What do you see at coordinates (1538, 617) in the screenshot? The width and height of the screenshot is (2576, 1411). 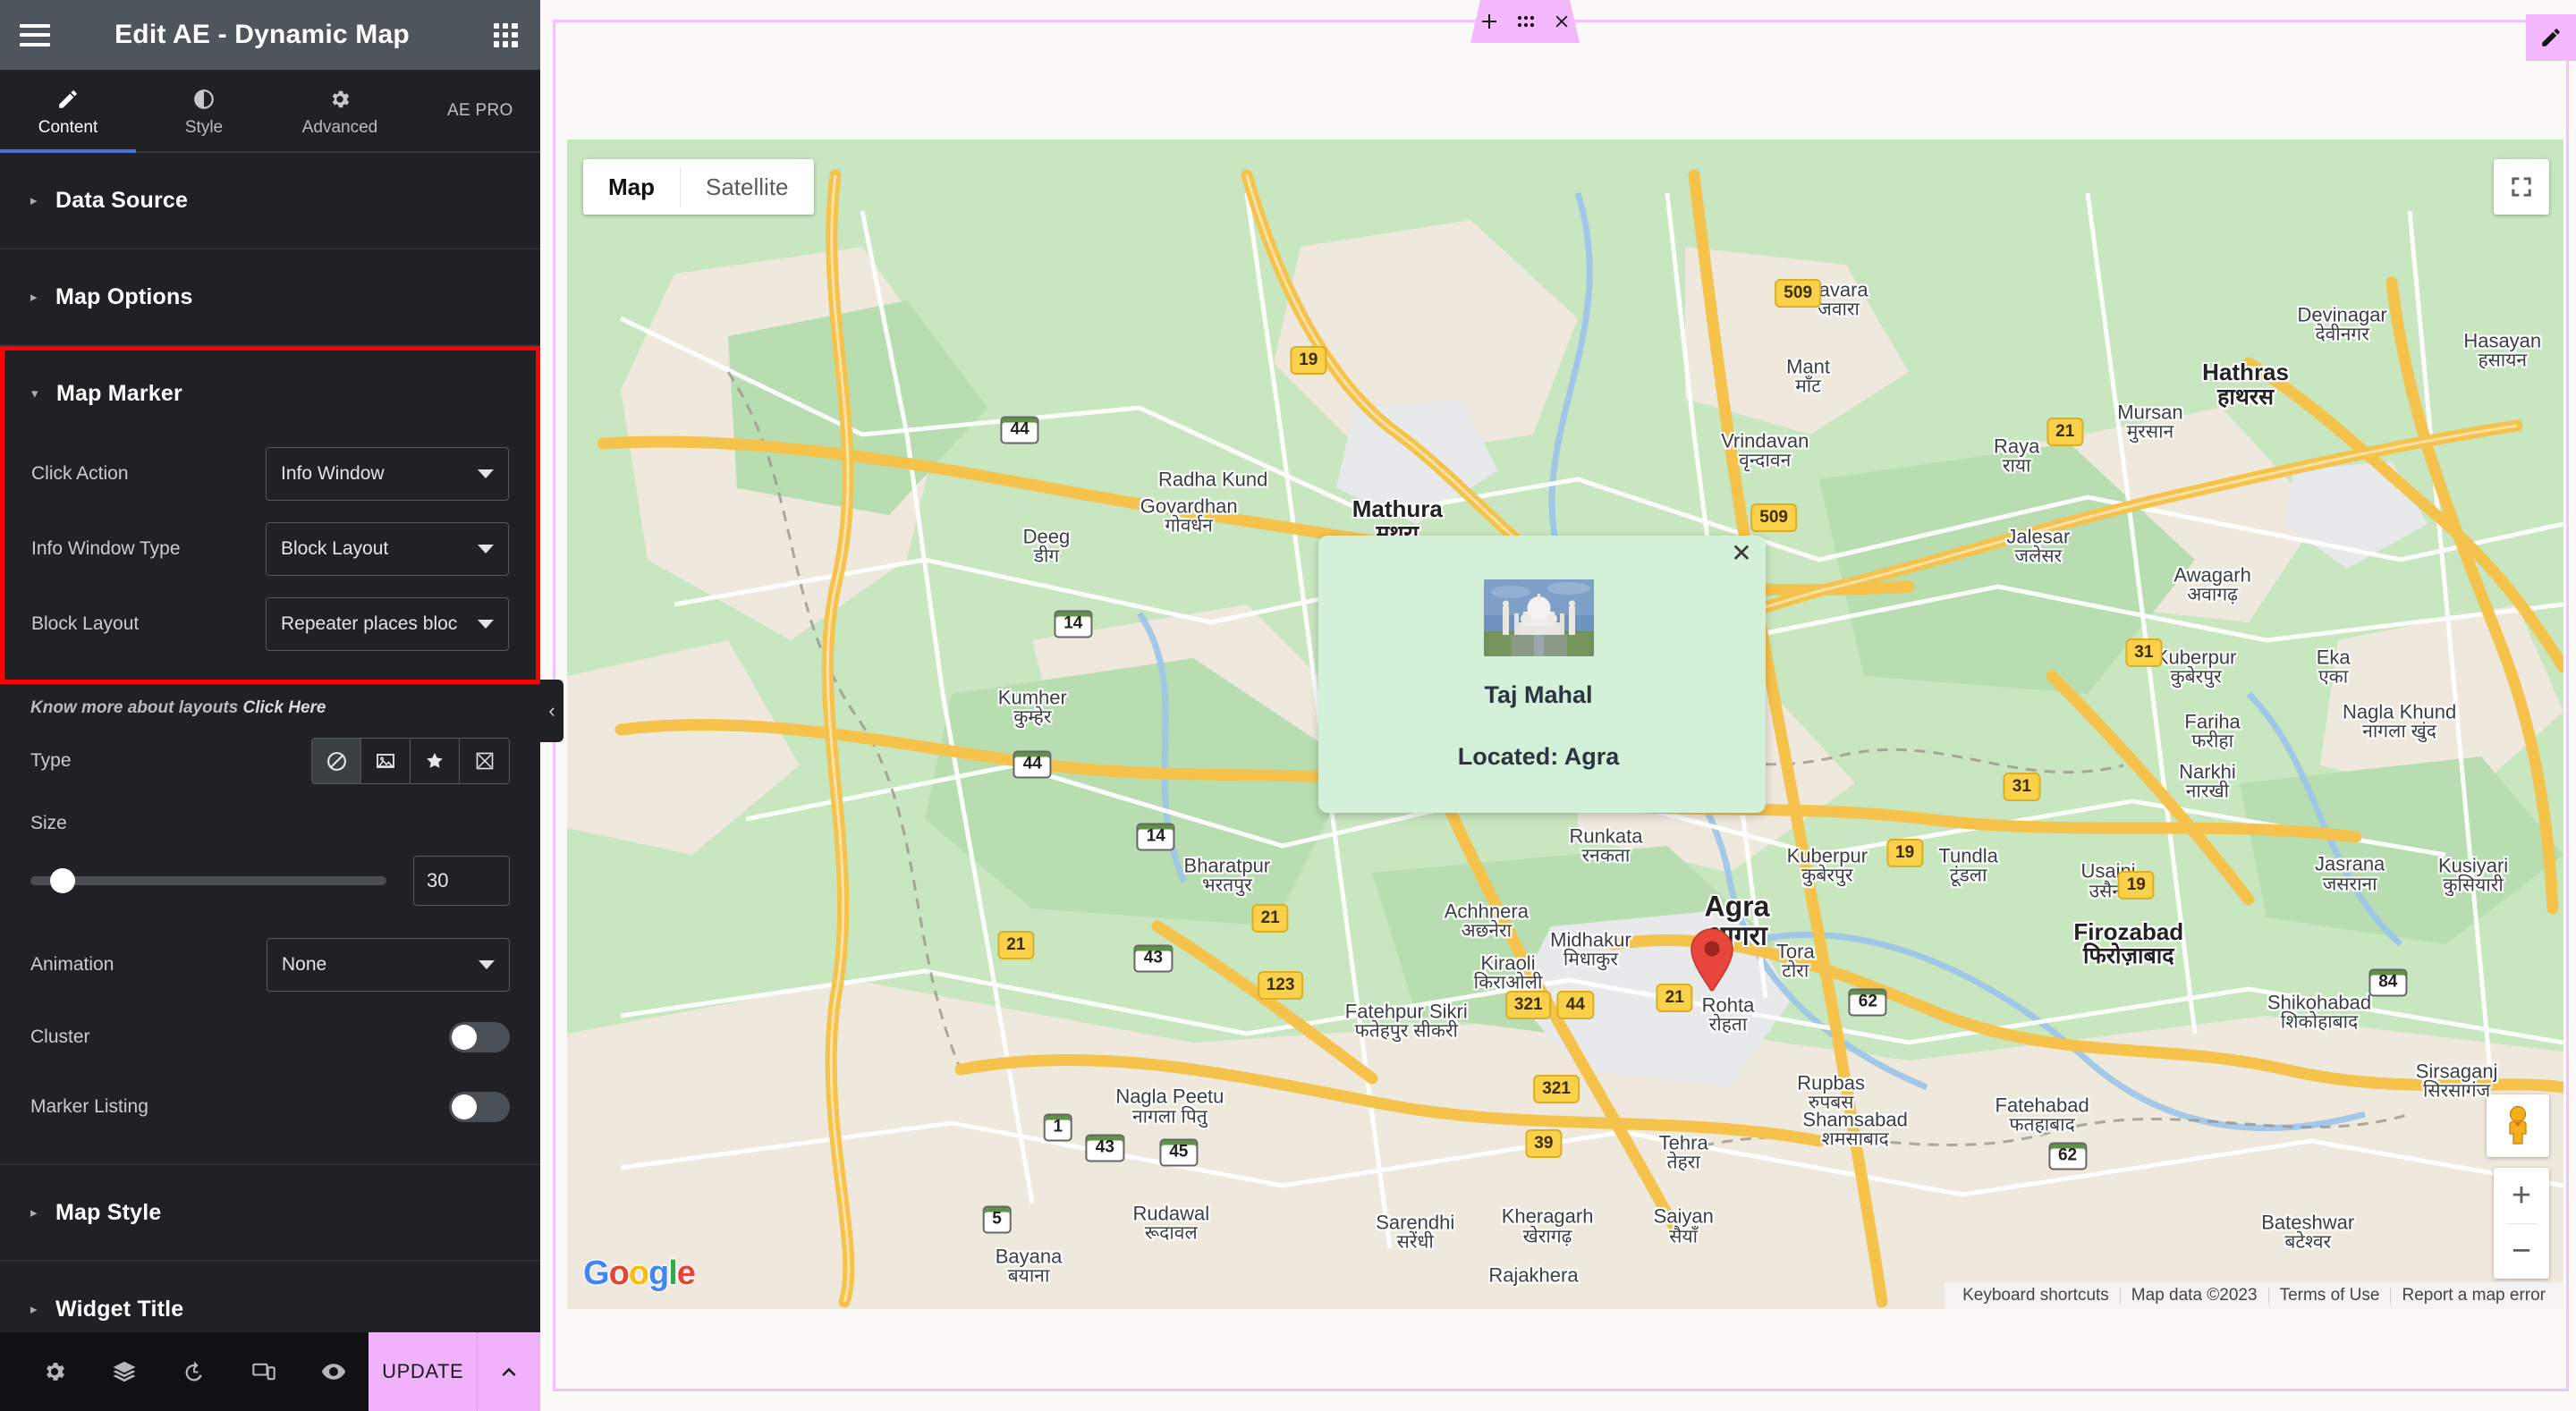 I see `taj-mahal-photo` at bounding box center [1538, 617].